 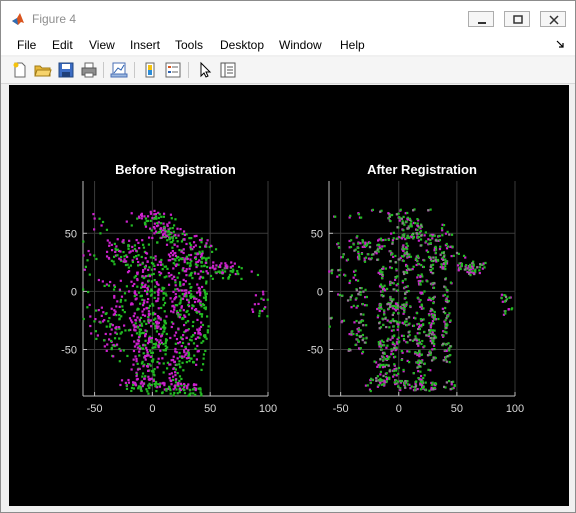 I want to click on menu-edit: Edit, so click(x=62, y=45).